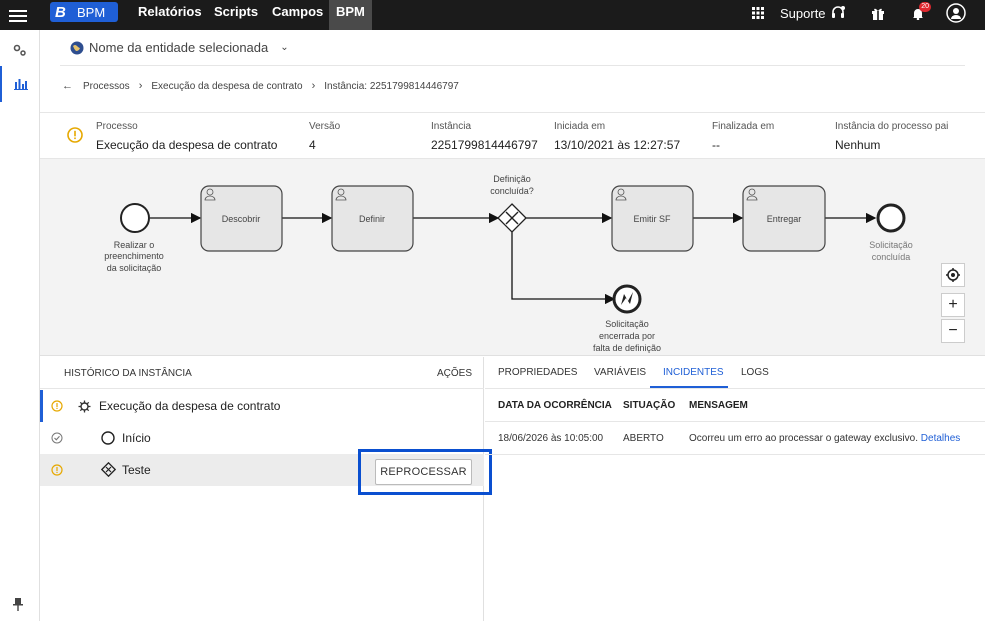  Describe the element at coordinates (187, 145) in the screenshot. I see `info-processo-value: Execução da despesa de contrato` at that location.